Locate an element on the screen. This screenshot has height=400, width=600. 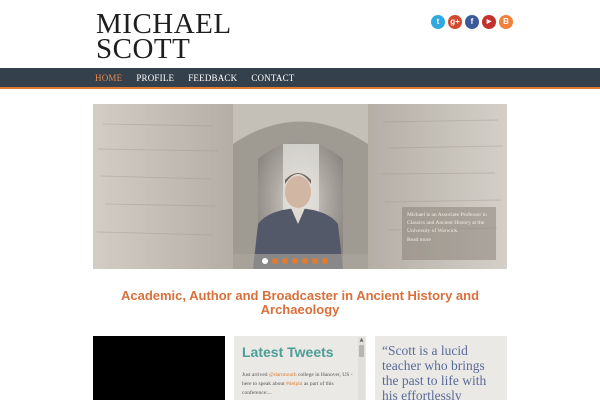
read-more-link: Read more is located at coordinates (449, 240).